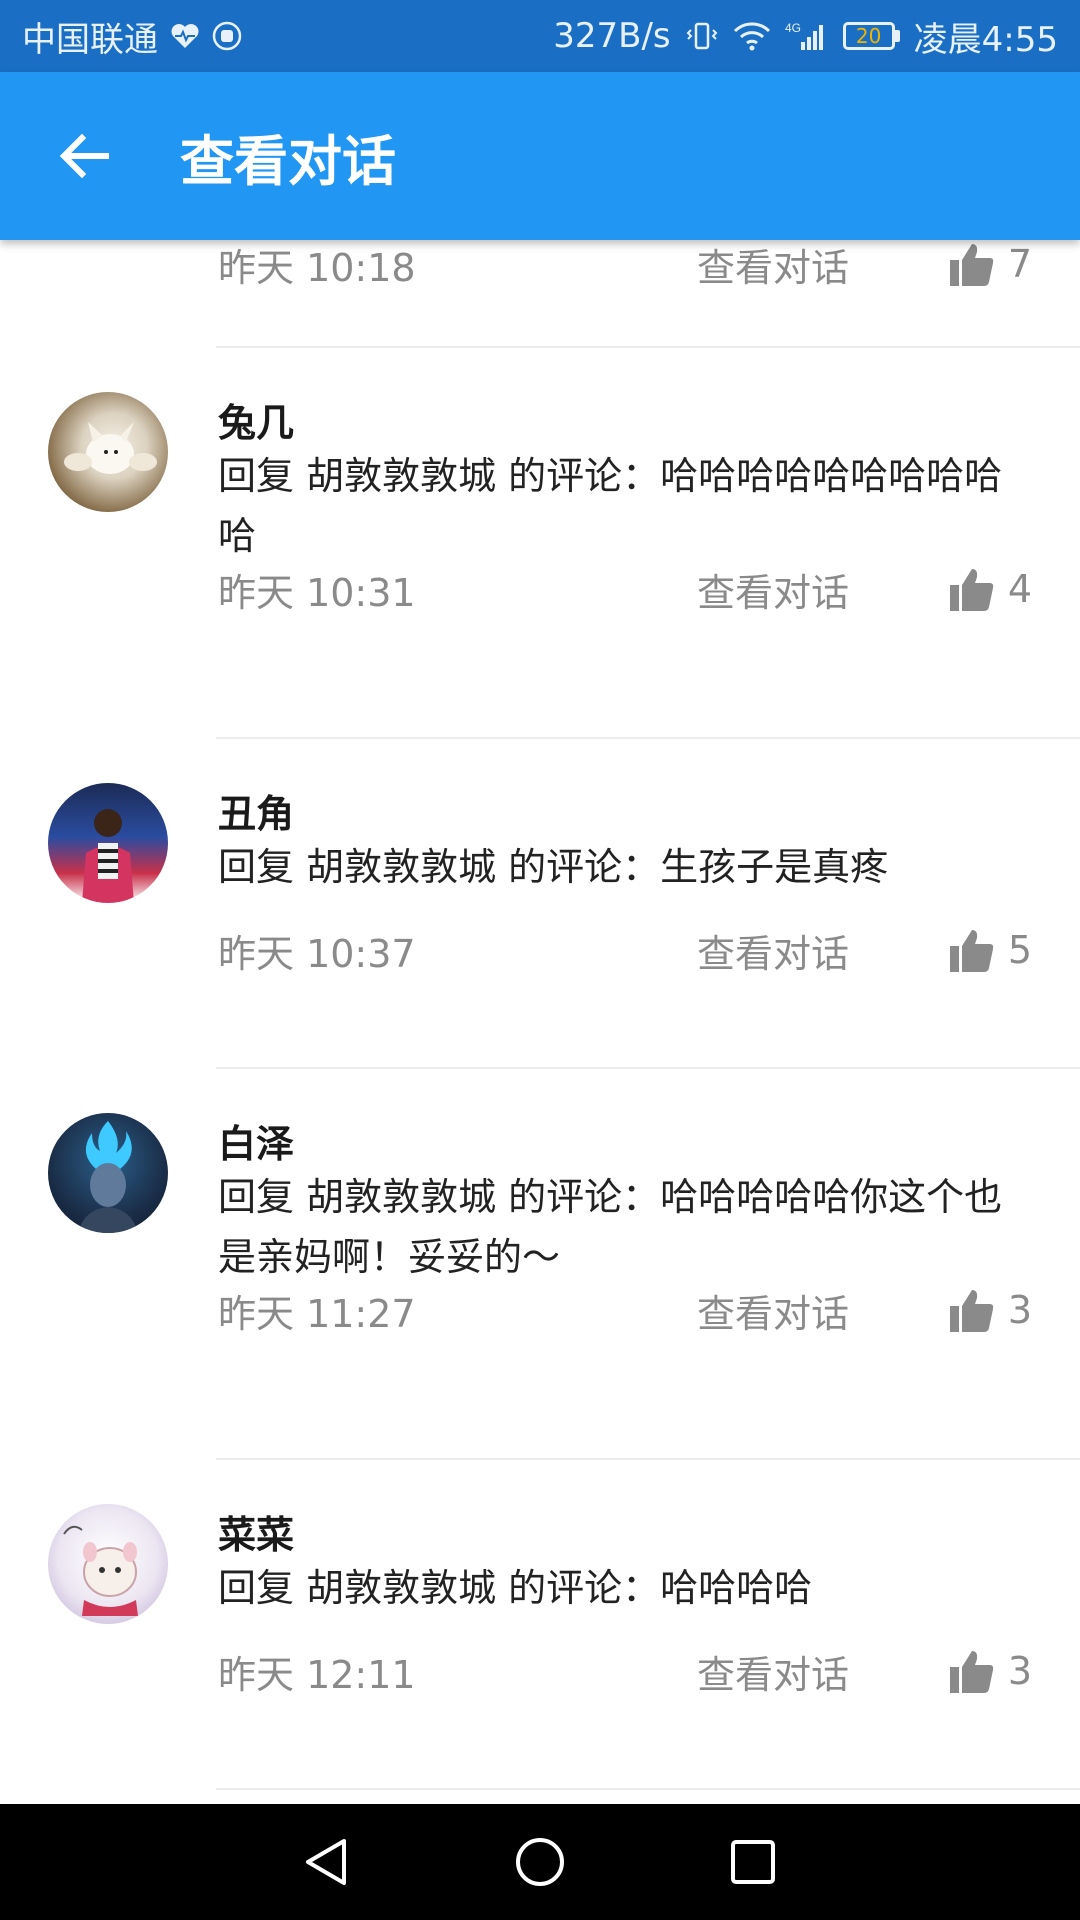 The image size is (1080, 1920). I want to click on hand-icon, so click(227, 36).